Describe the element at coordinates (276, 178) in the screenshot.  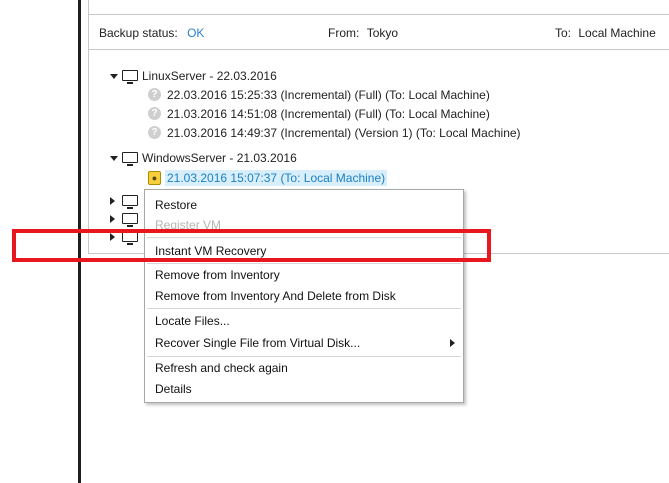
I see `restore-point-label: 21.03.2016 15:07:37 (To: Local Machine)` at that location.